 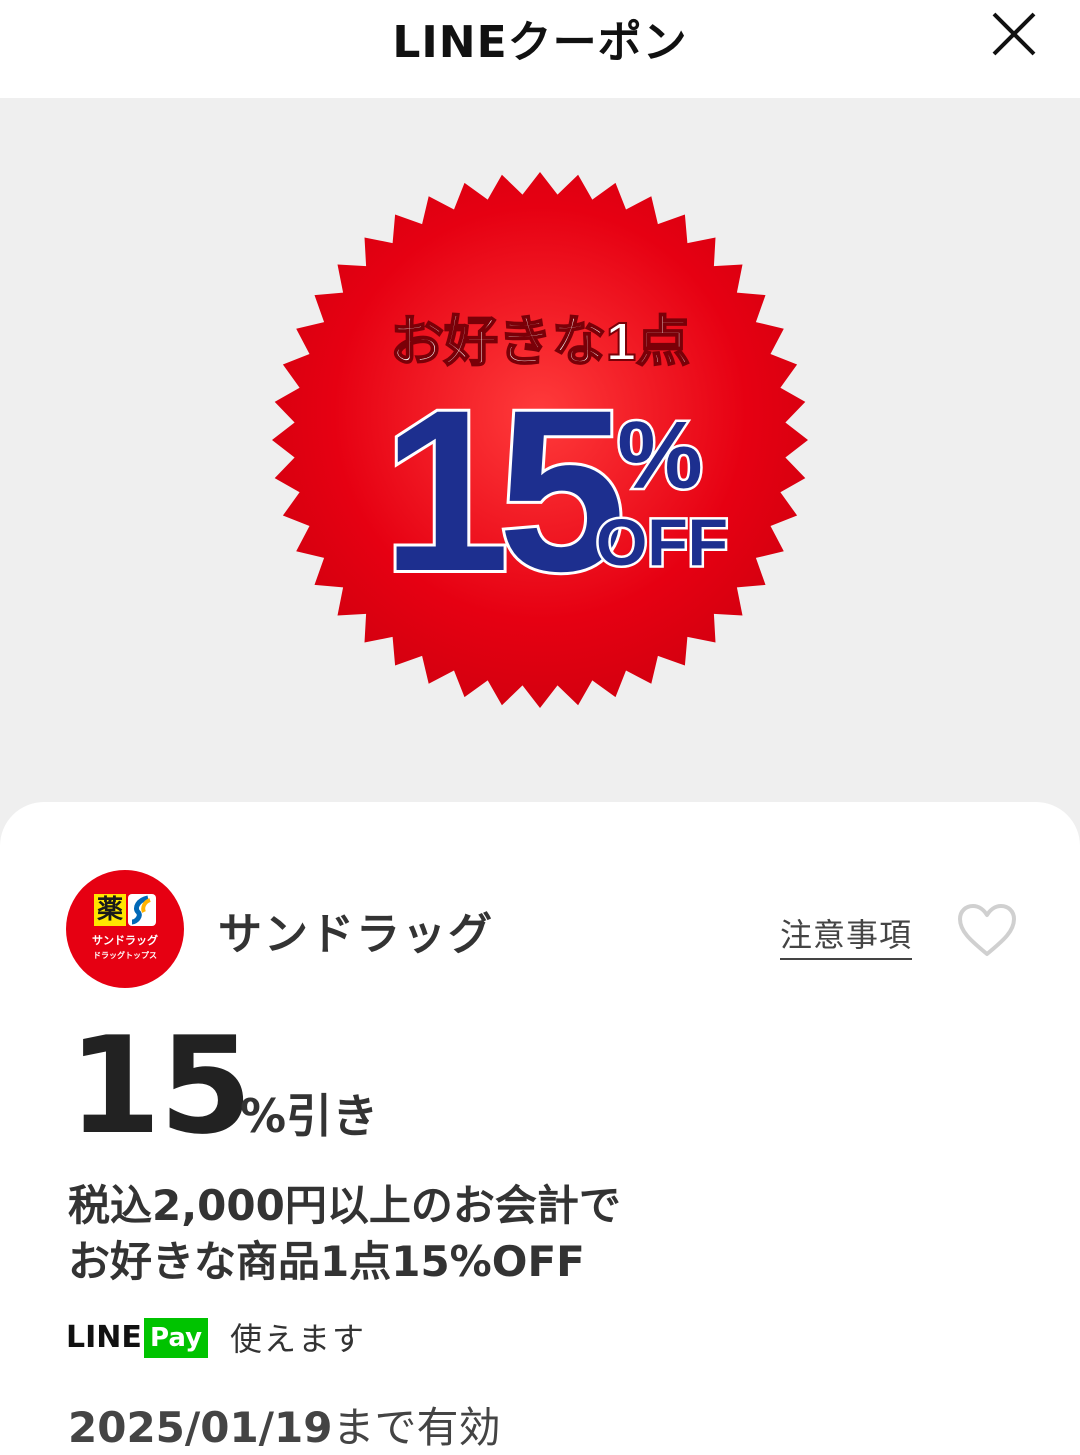 I want to click on line-pay-logo-pay: Pay, so click(x=176, y=1338).